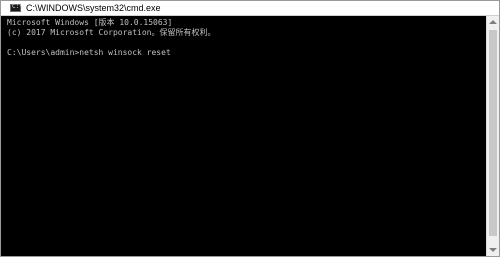 Image resolution: width=500 pixels, height=257 pixels. What do you see at coordinates (89, 52) in the screenshot?
I see `console-line-command: C:\Users\admin>netsh winsock reset` at bounding box center [89, 52].